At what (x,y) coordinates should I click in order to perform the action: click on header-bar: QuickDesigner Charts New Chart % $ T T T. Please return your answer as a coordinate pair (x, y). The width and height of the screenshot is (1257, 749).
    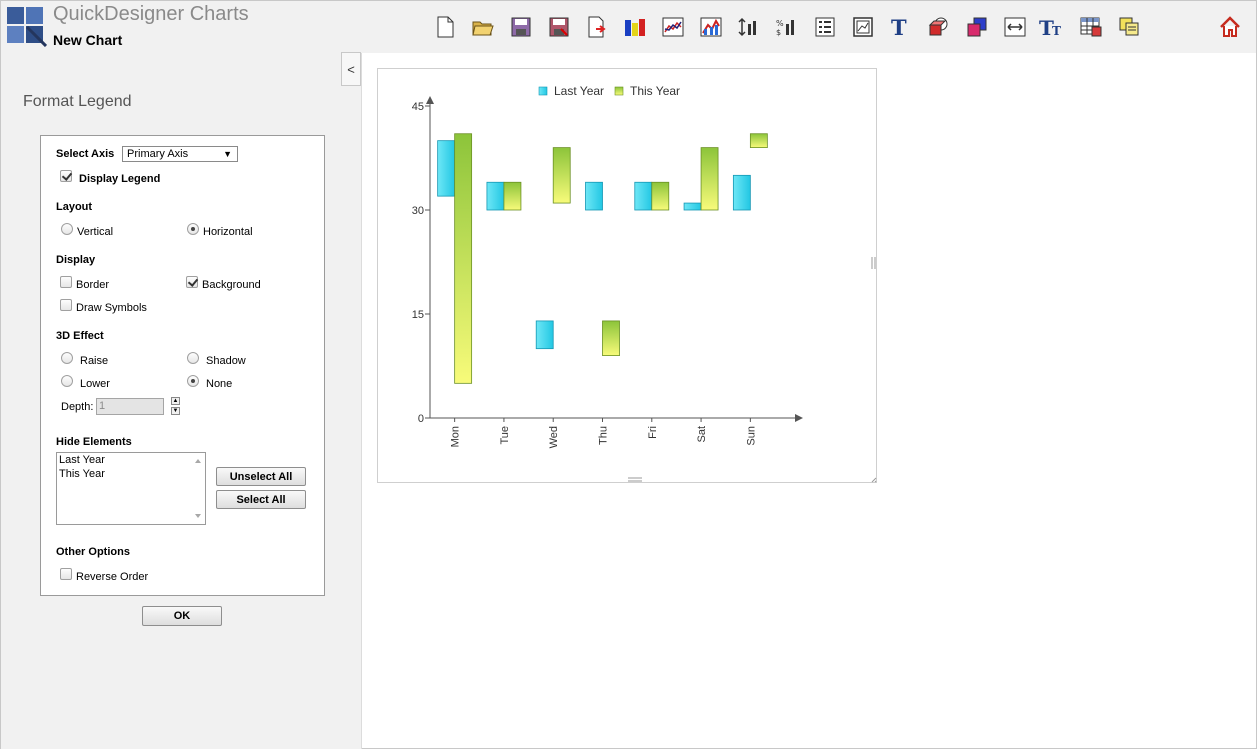
    Looking at the image, I should click on (628, 27).